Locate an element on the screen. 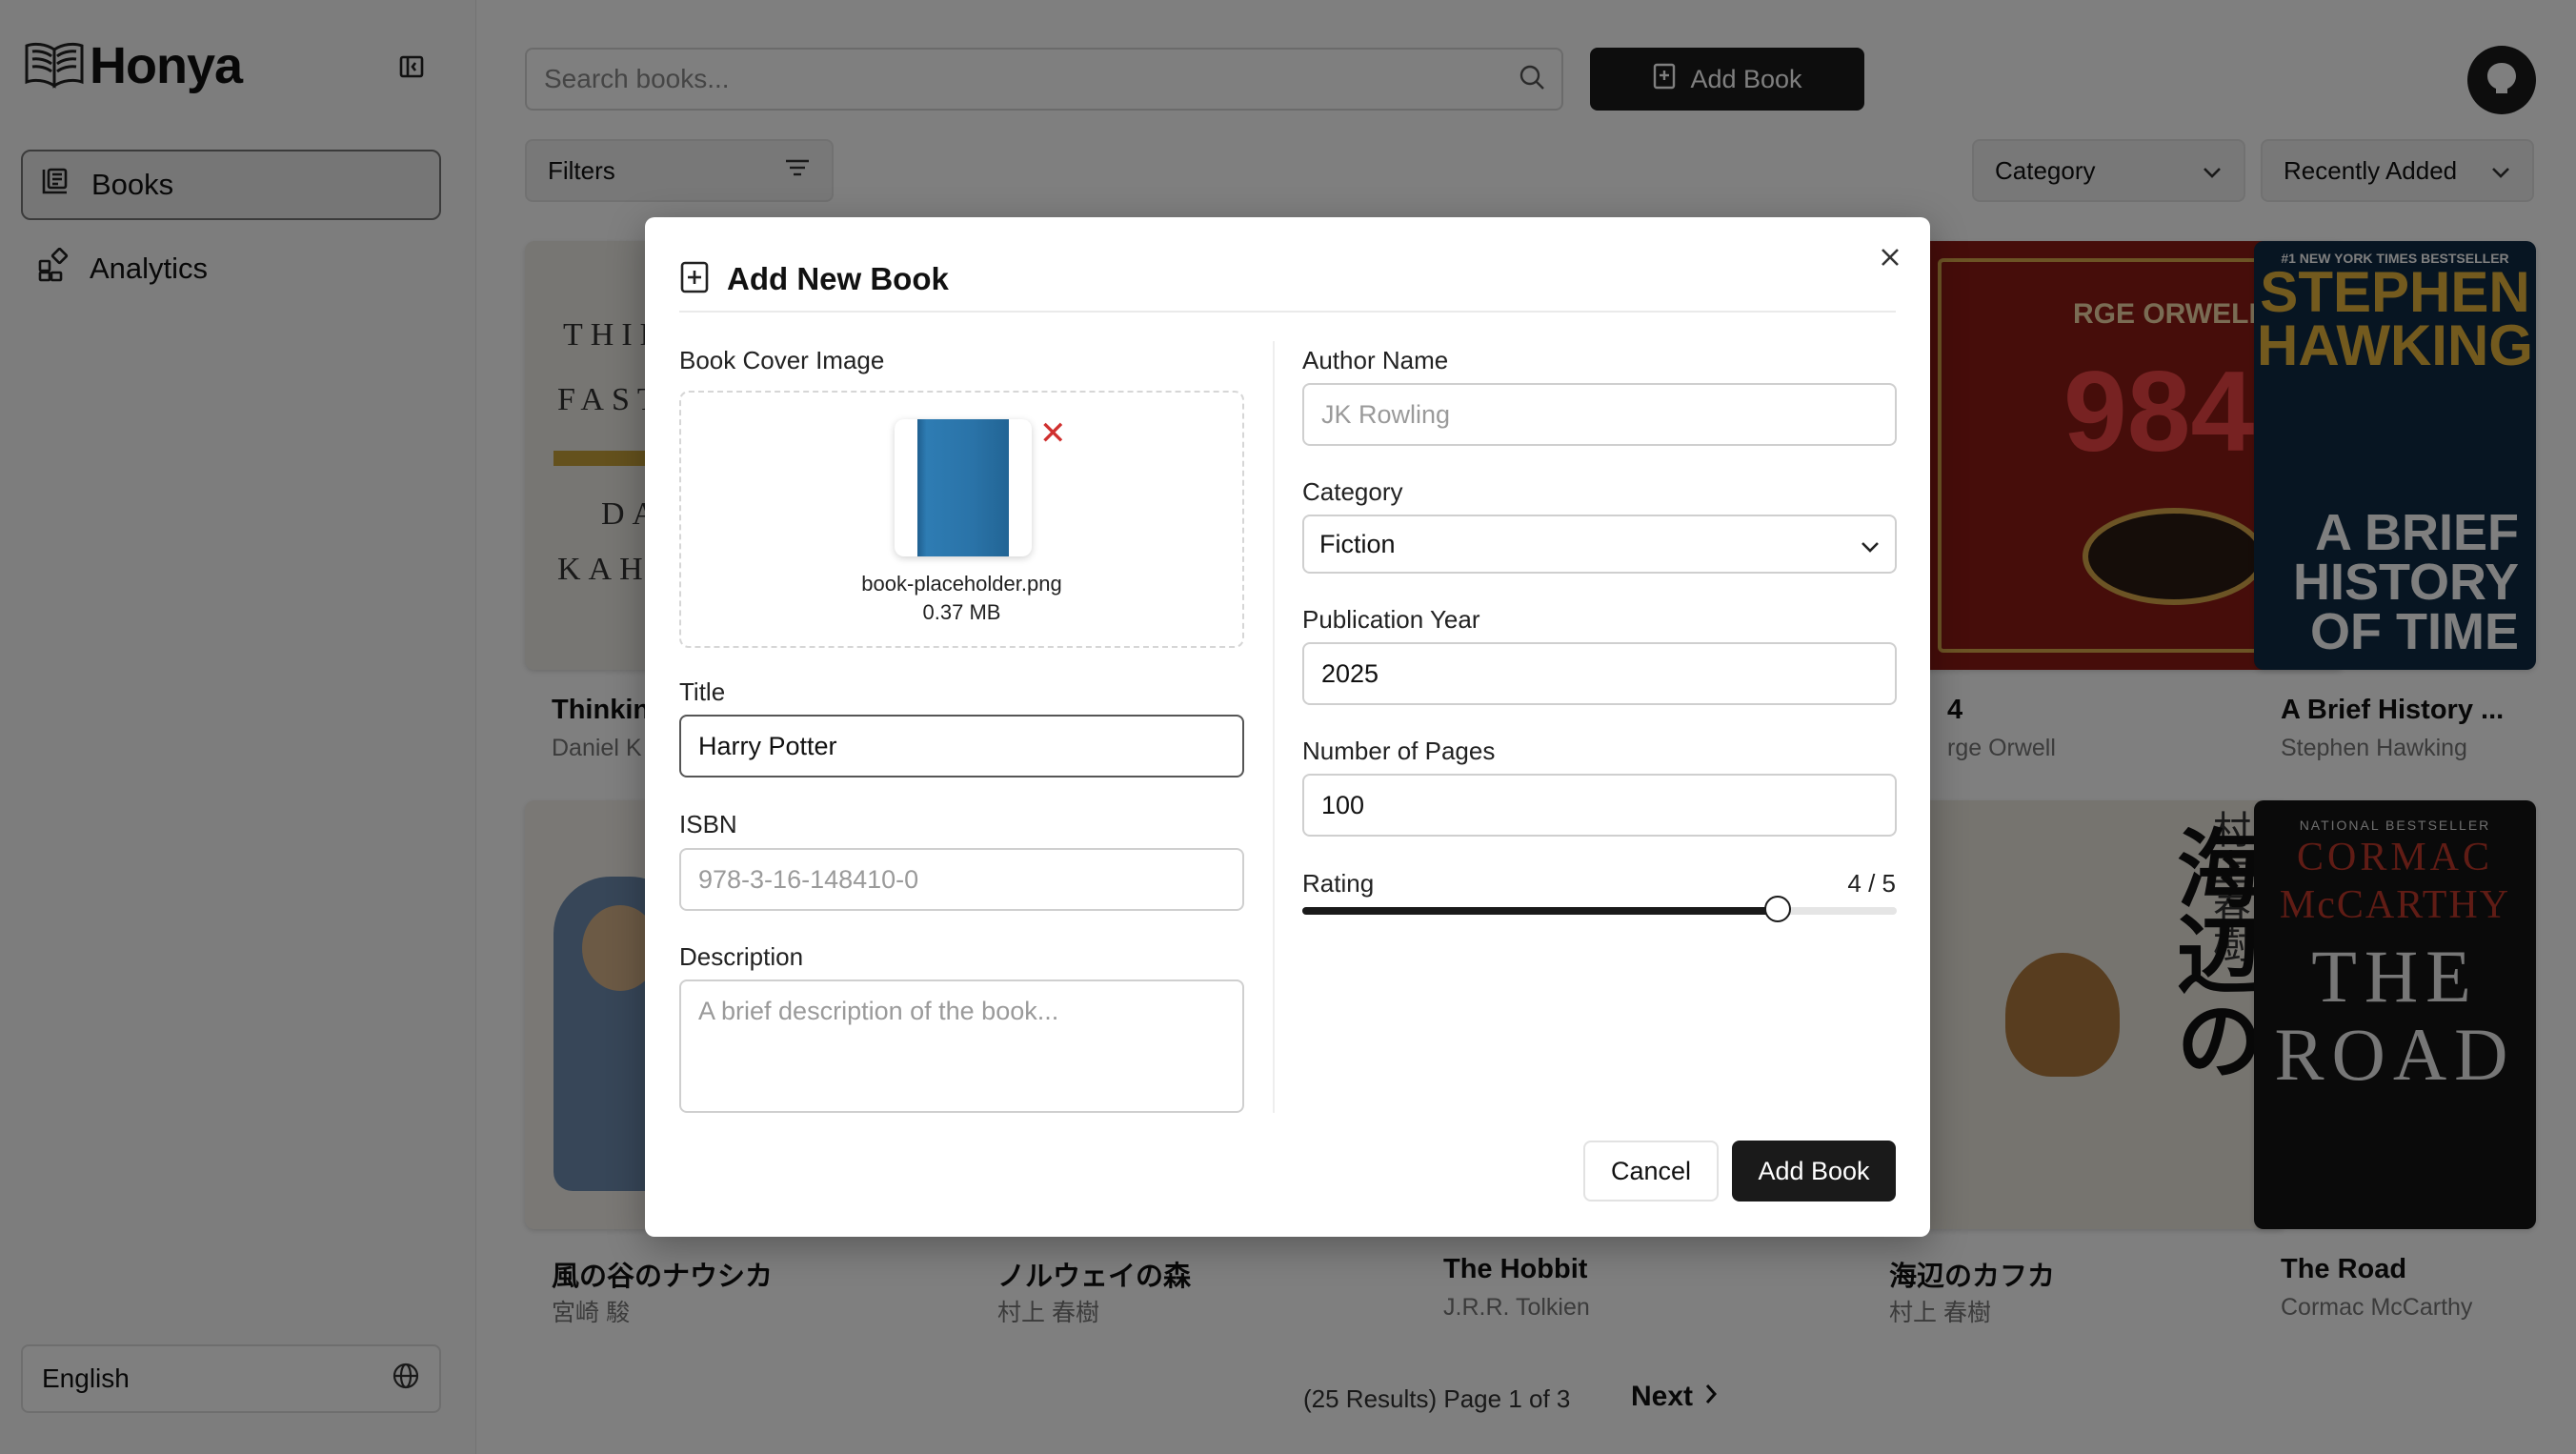 The width and height of the screenshot is (2576, 1454). category-select: Fiction is located at coordinates (1600, 544).